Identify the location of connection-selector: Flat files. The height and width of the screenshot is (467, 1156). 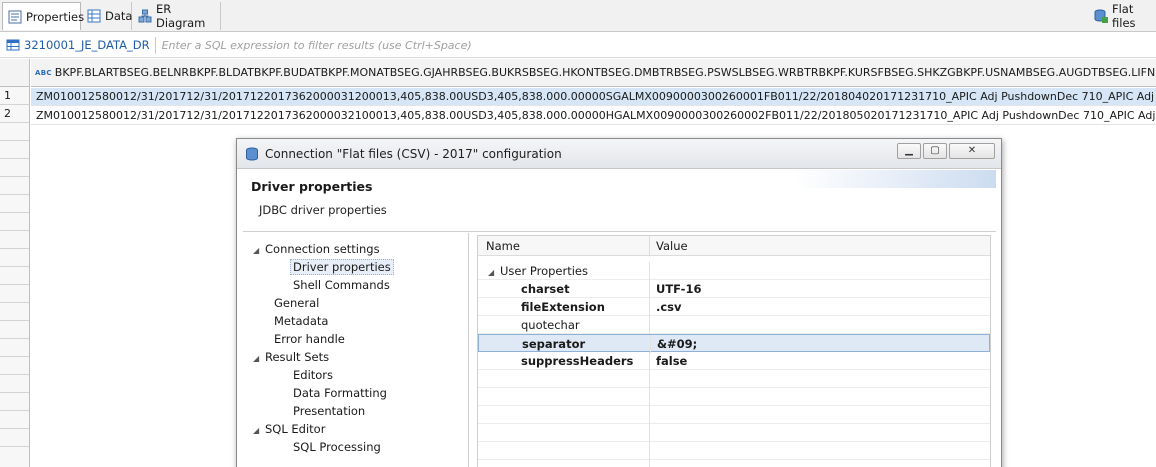
(1124, 16).